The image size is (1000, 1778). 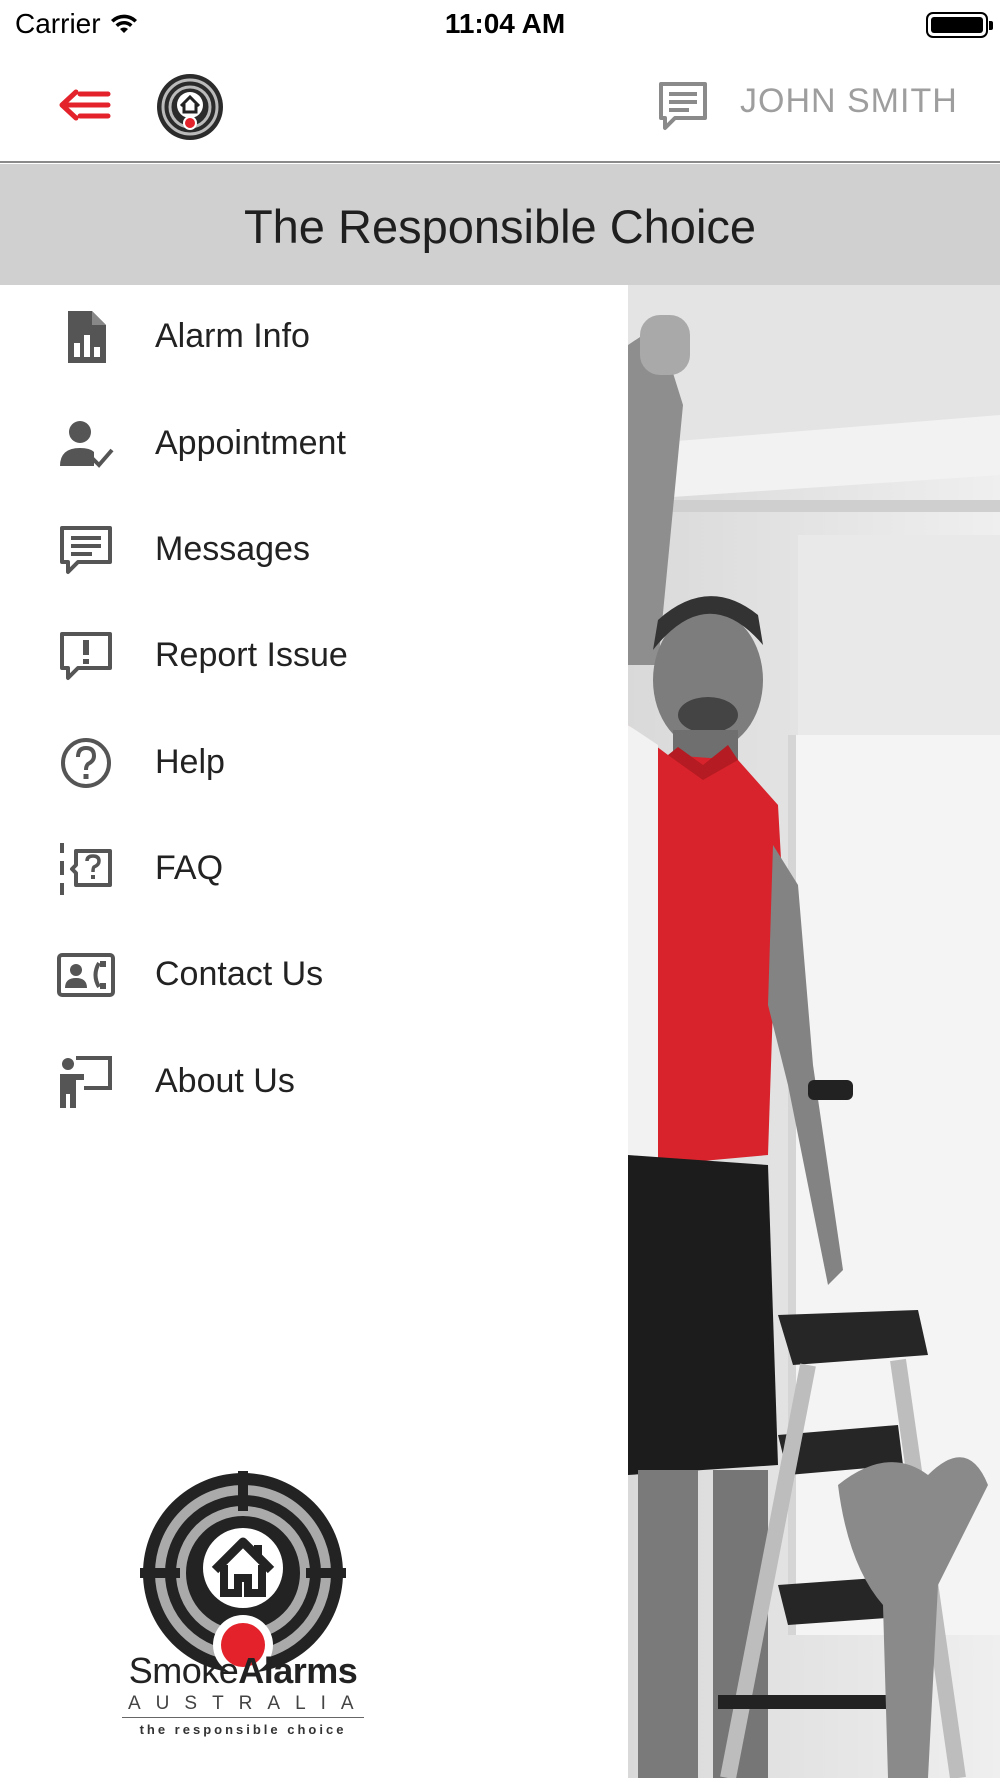 I want to click on back-menu-button, so click(x=86, y=105).